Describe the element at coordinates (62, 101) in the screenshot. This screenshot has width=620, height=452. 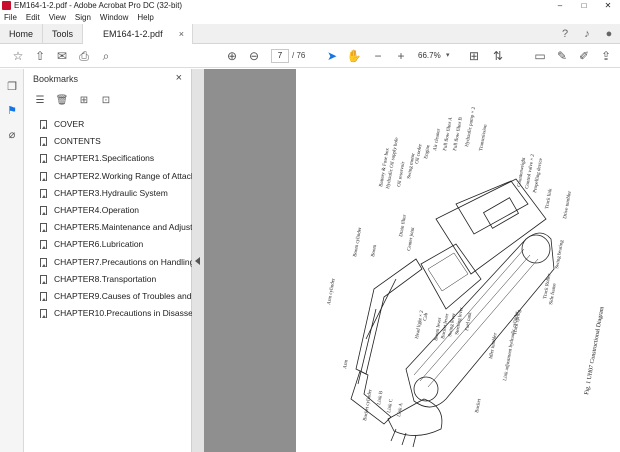
I see `delete-bookmark-icon: 🗑` at that location.